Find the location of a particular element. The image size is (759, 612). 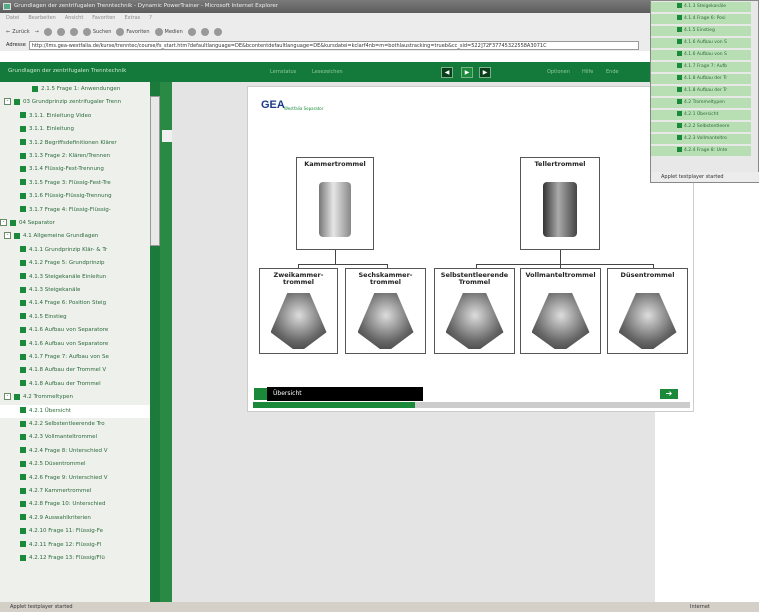

tree-item: 4.2.3 Vollmanteltrommel is located at coordinates (75, 437).